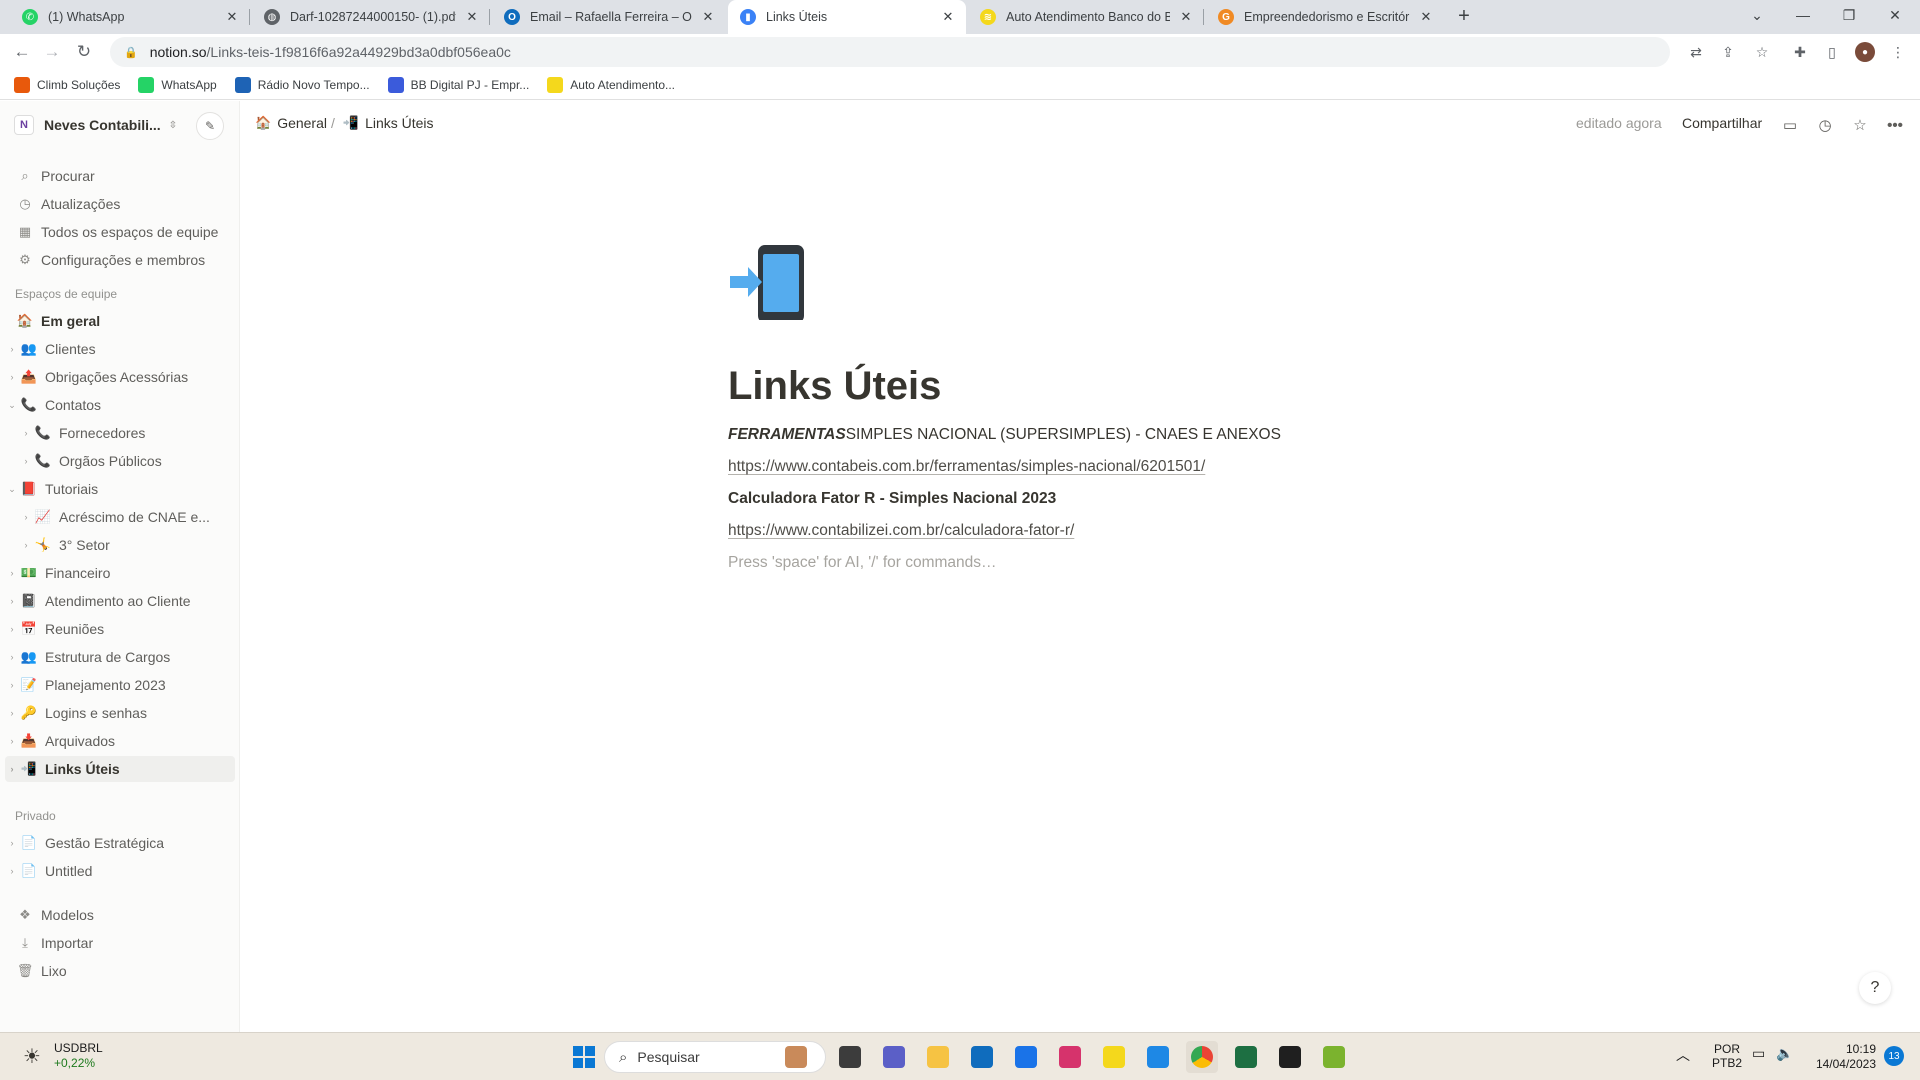 The width and height of the screenshot is (1920, 1080). Describe the element at coordinates (609, 17) in the screenshot. I see `browser-tab: O Email – Rafaella Ferreira – Outlook ✕` at that location.